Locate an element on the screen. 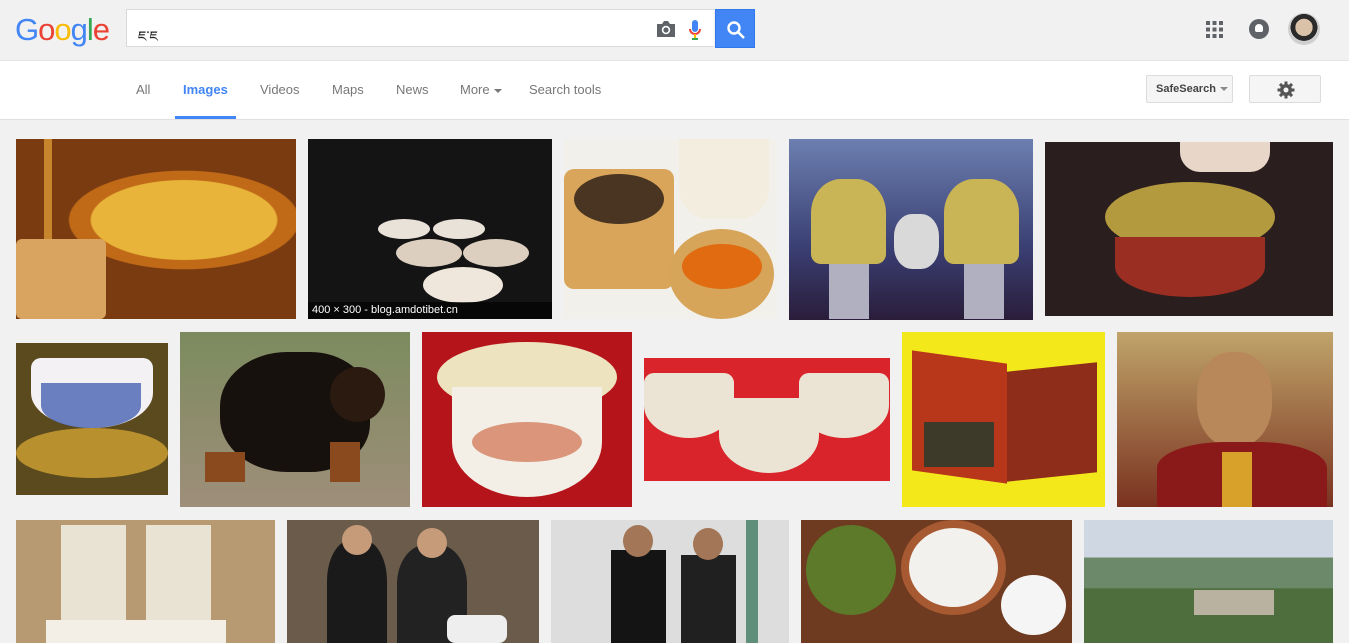 The image size is (1349, 643). image-caption: 400 × 300 - blog.amdotibet.cn is located at coordinates (430, 310).